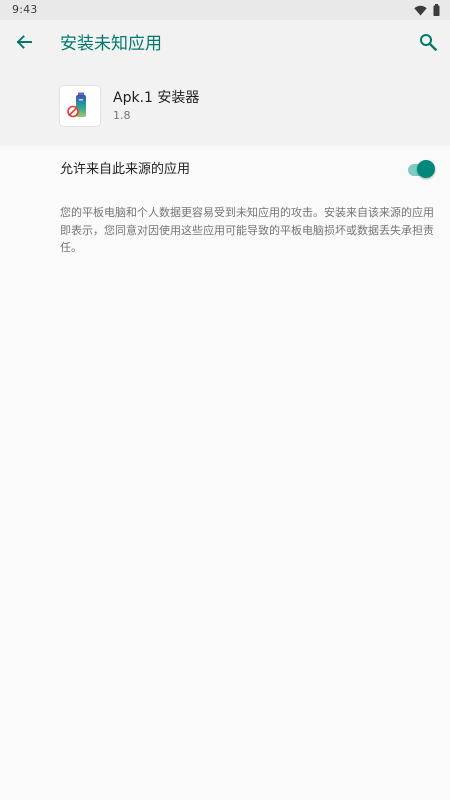 Image resolution: width=450 pixels, height=800 pixels. Describe the element at coordinates (80, 106) in the screenshot. I see `app-icon` at that location.